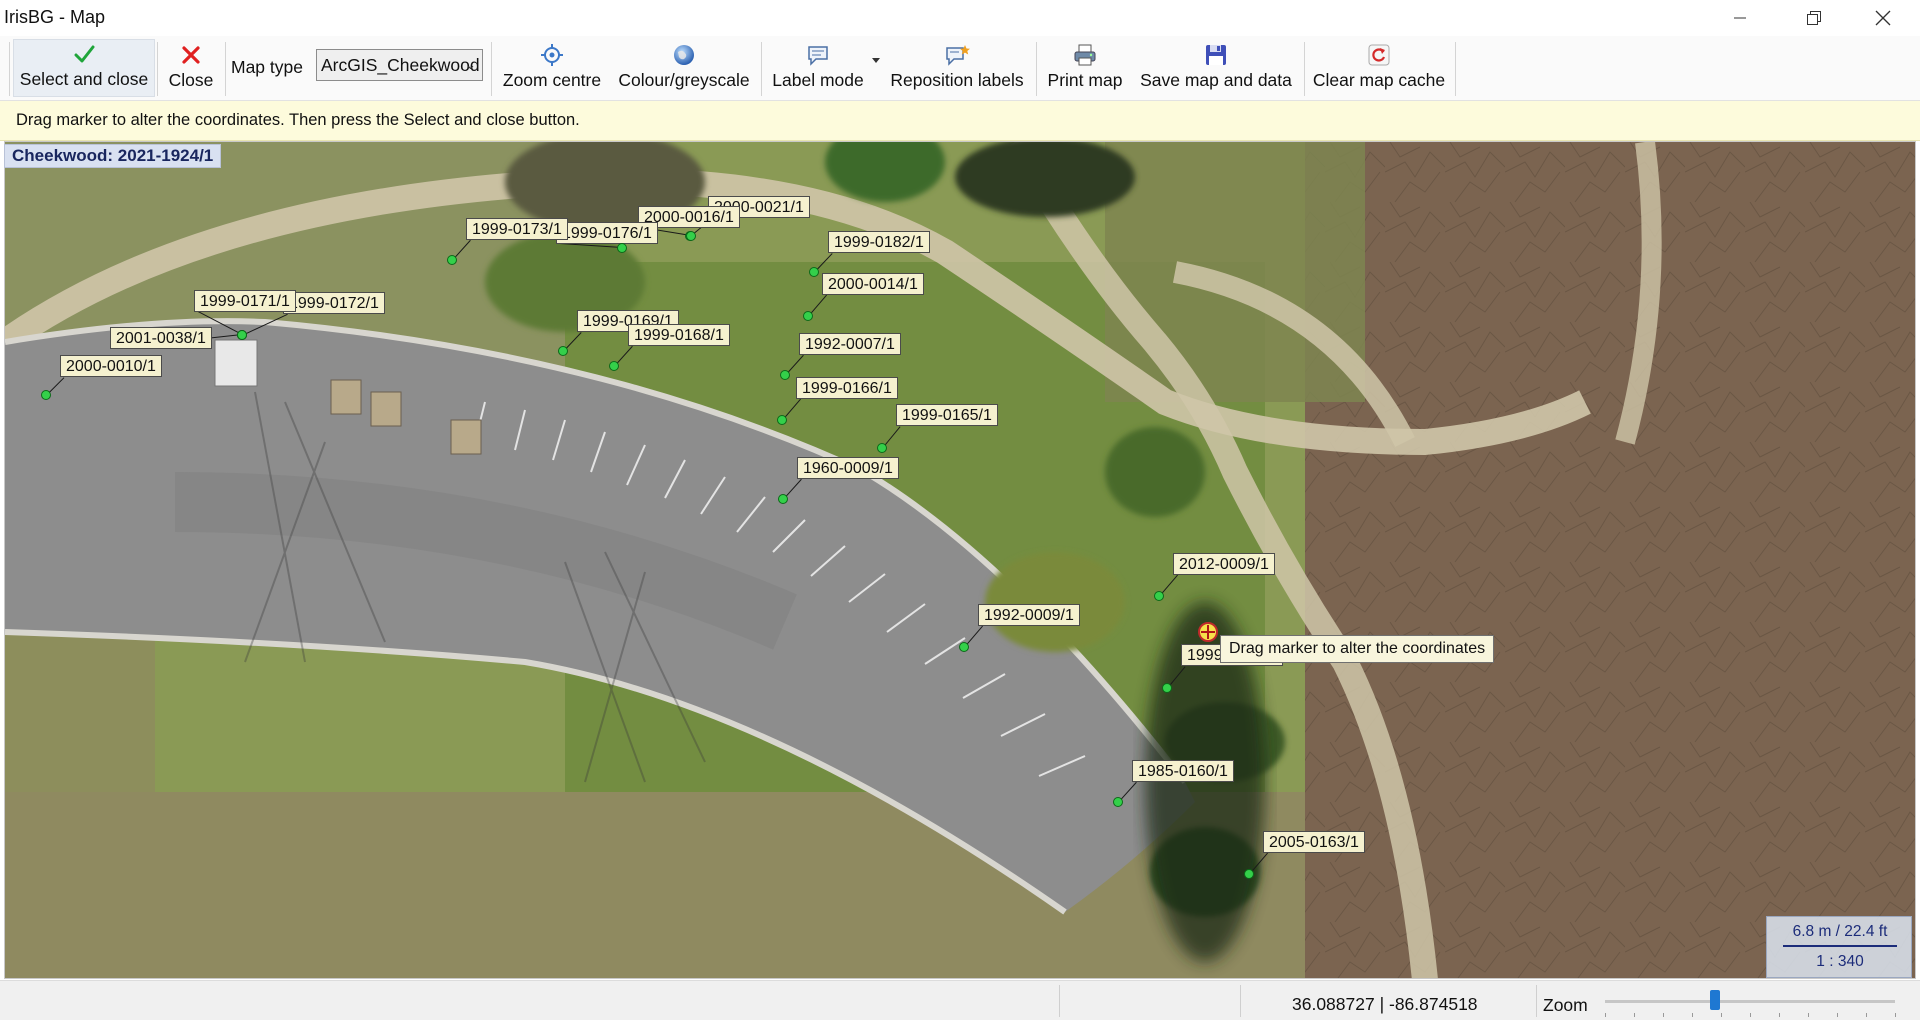 The width and height of the screenshot is (1920, 1020). Describe the element at coordinates (879, 242) in the screenshot. I see `accession-label: 1999-0182/1` at that location.